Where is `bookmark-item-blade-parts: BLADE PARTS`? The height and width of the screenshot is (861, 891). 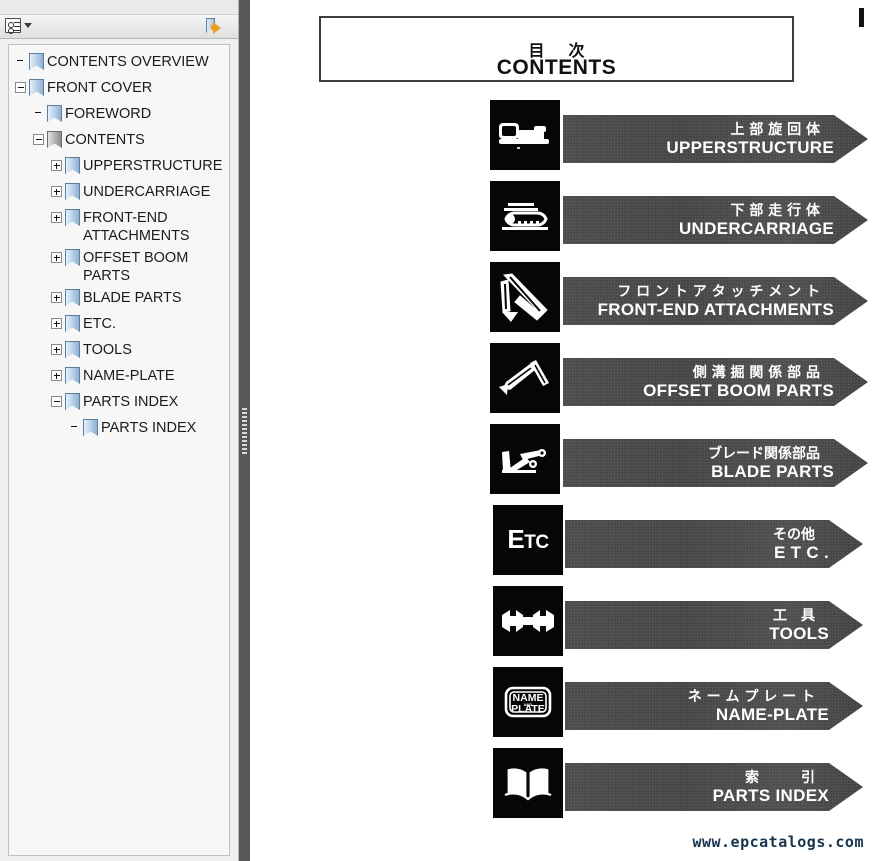
bookmark-item-blade-parts: BLADE PARTS is located at coordinates (119, 299).